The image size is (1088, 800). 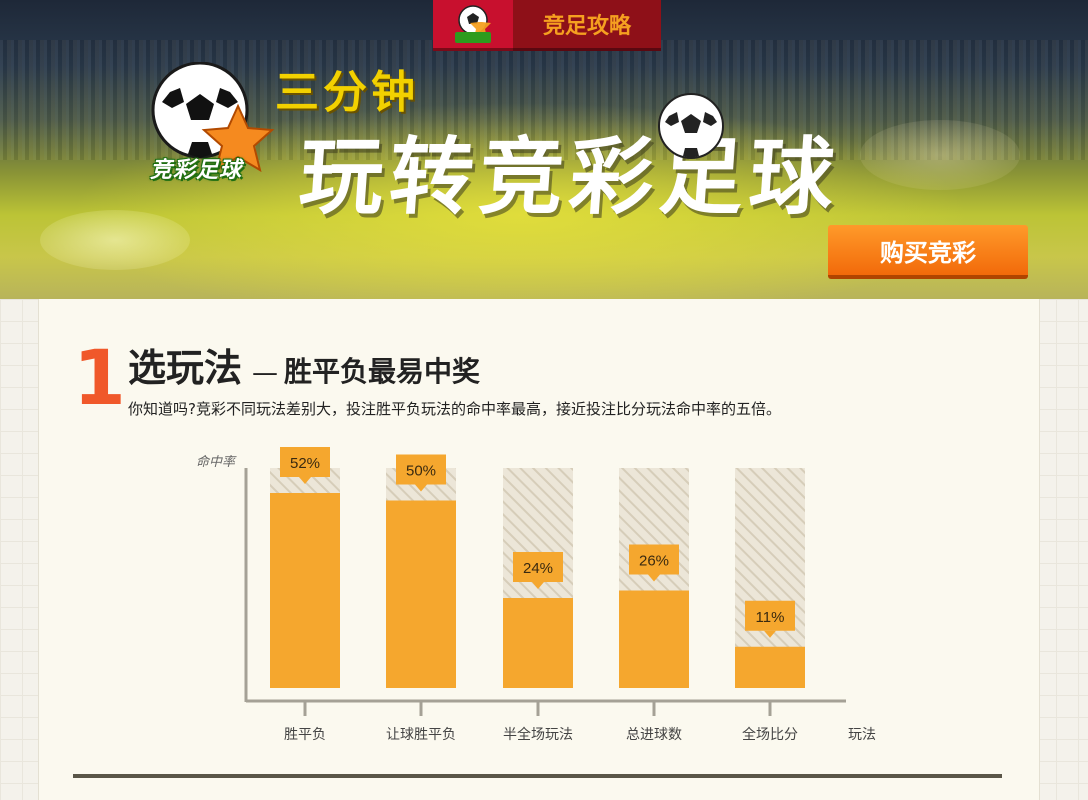 What do you see at coordinates (305, 734) in the screenshot?
I see `x-tick-label: 胜平负` at bounding box center [305, 734].